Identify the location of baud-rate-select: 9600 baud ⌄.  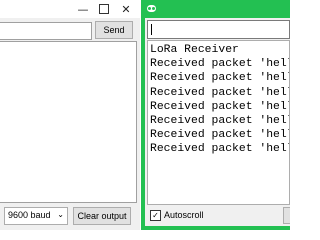
(36, 216).